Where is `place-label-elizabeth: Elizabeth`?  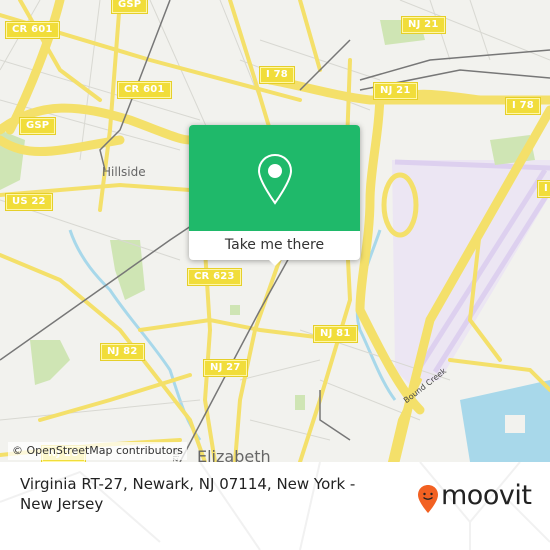
place-label-elizabeth: Elizabeth is located at coordinates (234, 454).